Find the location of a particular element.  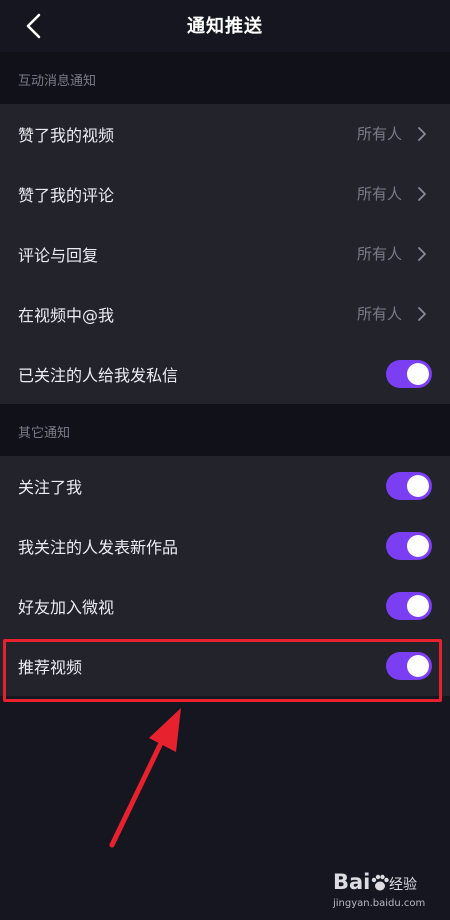

watermark: Bai 经验 jingyan.baidu.com is located at coordinates (388, 892).